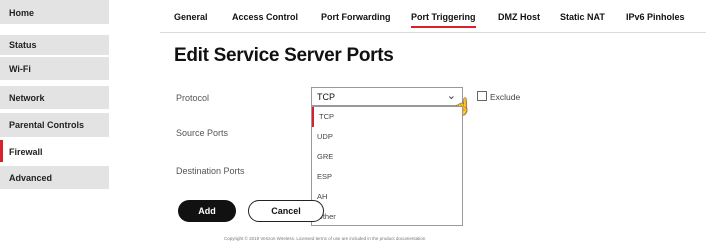 This screenshot has height=251, width=706. Describe the element at coordinates (27, 98) in the screenshot. I see `sidebar-item-label: Network` at that location.